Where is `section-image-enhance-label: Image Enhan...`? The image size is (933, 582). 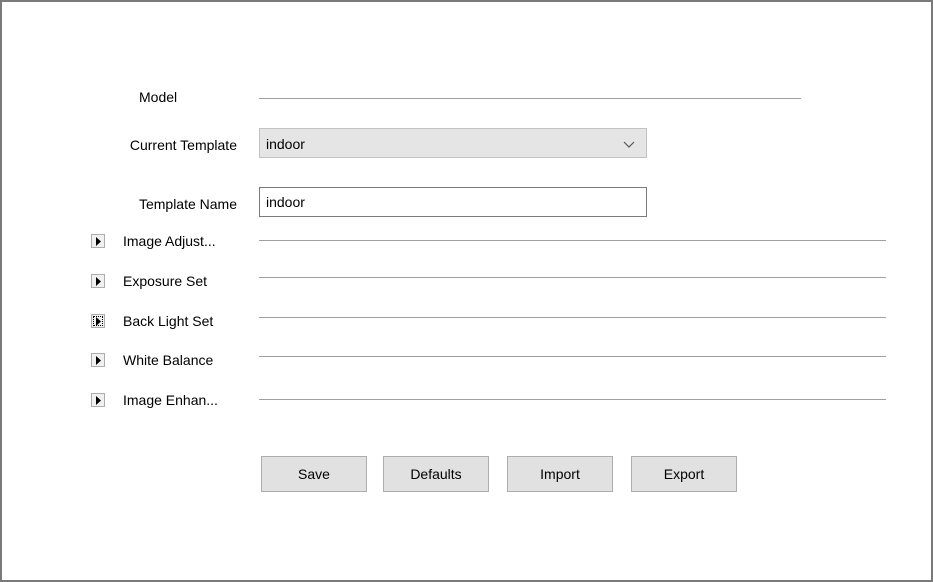
section-image-enhance-label: Image Enhan... is located at coordinates (170, 400).